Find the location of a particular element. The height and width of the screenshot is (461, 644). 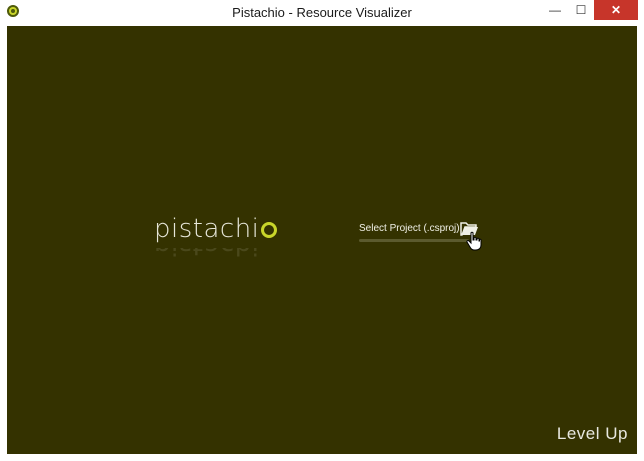

hand-cursor-icon is located at coordinates (474, 241).